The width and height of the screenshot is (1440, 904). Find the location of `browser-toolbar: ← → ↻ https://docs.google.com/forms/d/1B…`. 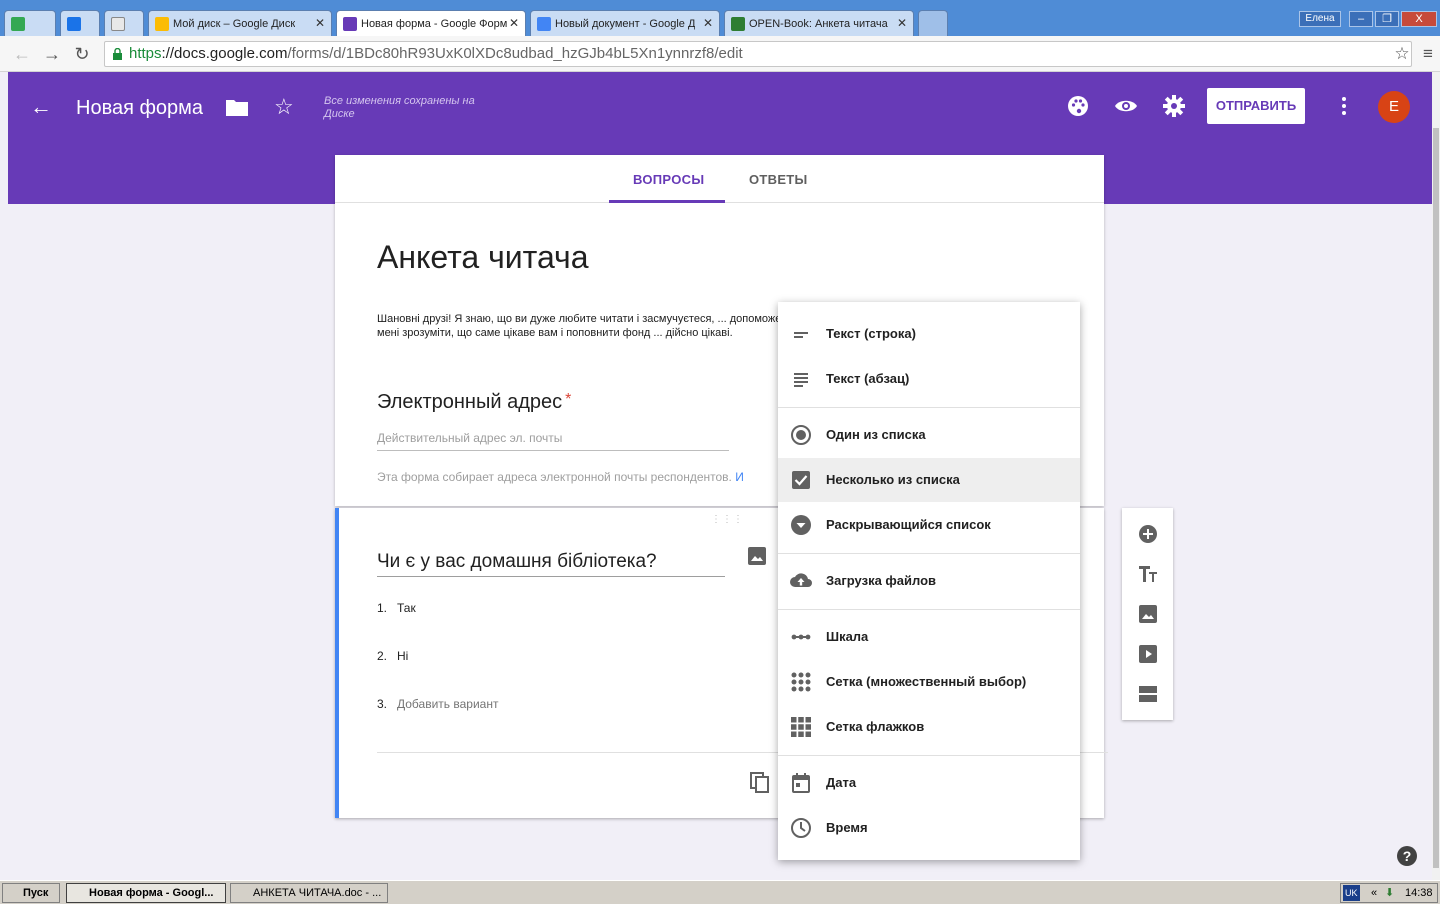

browser-toolbar: ← → ↻ https://docs.google.com/forms/d/1B… is located at coordinates (720, 54).